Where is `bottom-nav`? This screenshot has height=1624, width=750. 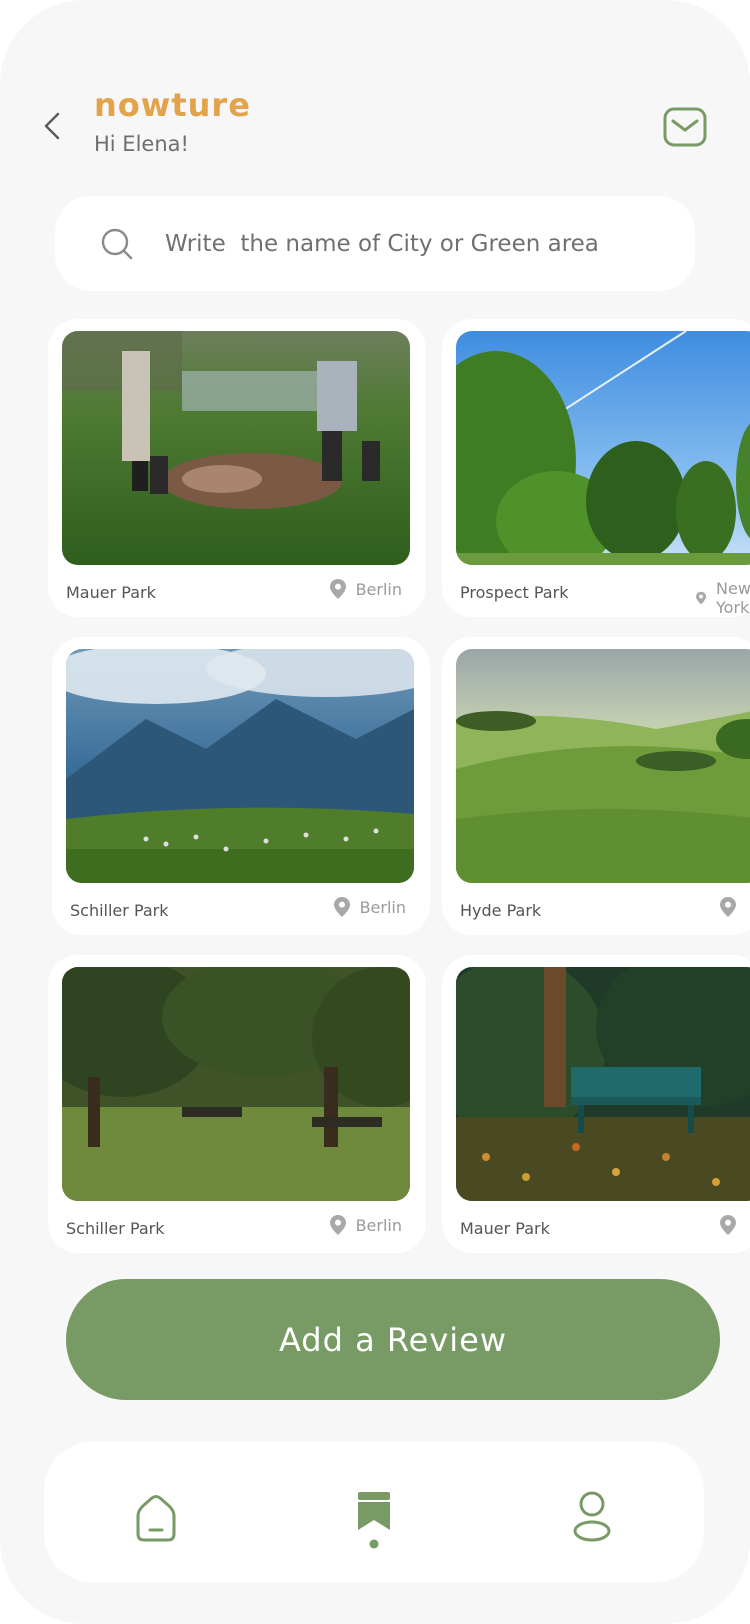
bottom-nav is located at coordinates (374, 1512).